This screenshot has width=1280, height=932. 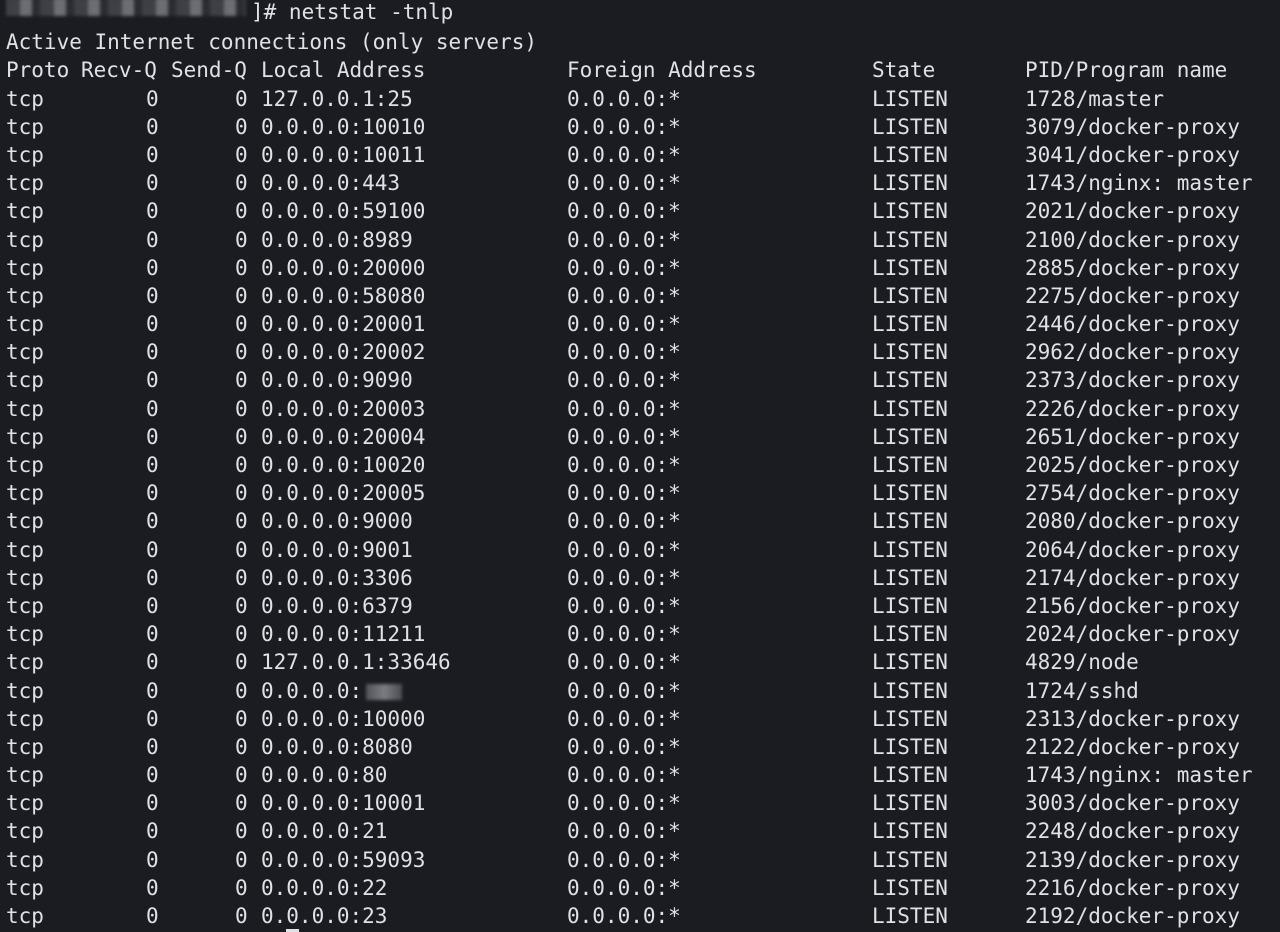 What do you see at coordinates (904, 70) in the screenshot?
I see `col-state-header: State` at bounding box center [904, 70].